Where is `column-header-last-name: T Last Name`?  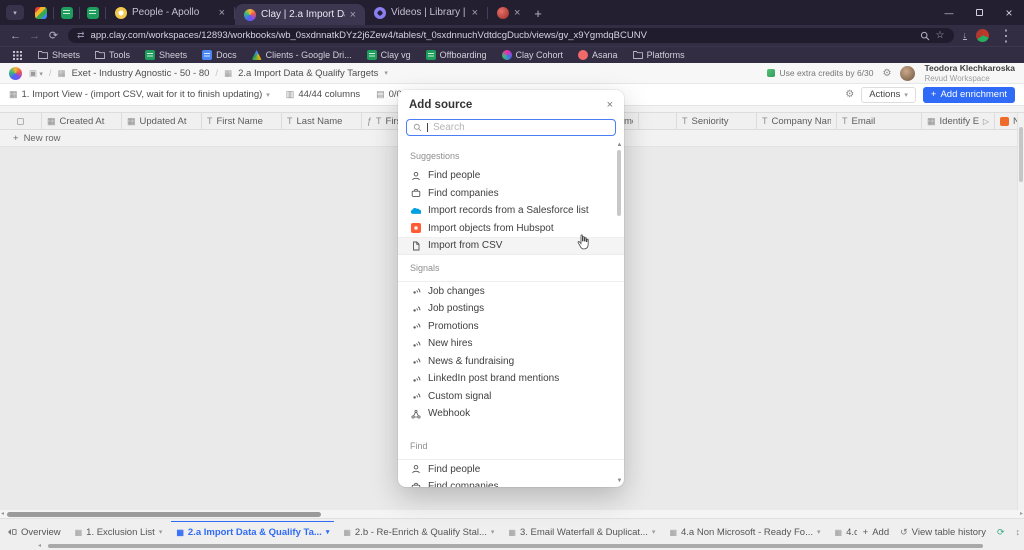 column-header-last-name: T Last Name is located at coordinates (322, 121).